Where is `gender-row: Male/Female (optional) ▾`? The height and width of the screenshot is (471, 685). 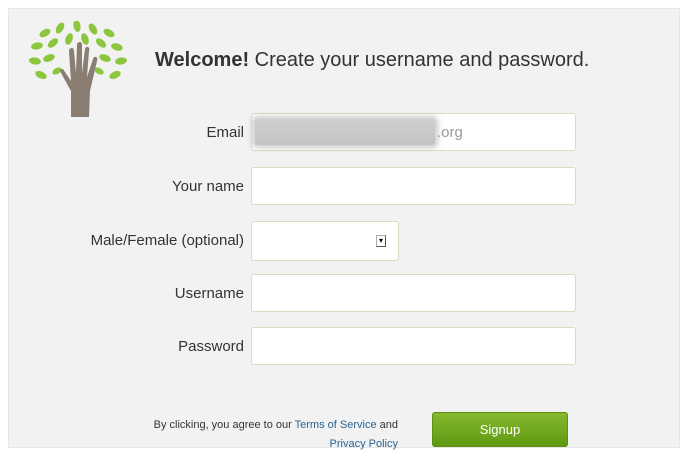
gender-row: Male/Female (optional) ▾ is located at coordinates (345, 241).